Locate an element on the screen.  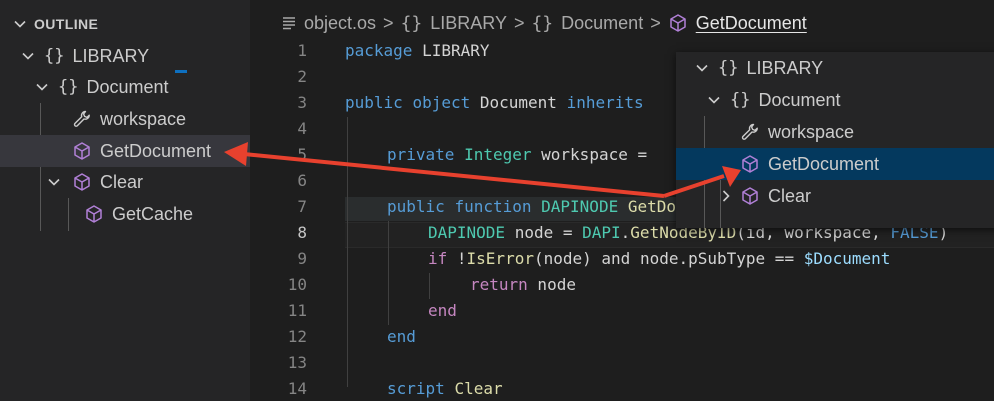
outline-item-label: Clear is located at coordinates (122, 181).